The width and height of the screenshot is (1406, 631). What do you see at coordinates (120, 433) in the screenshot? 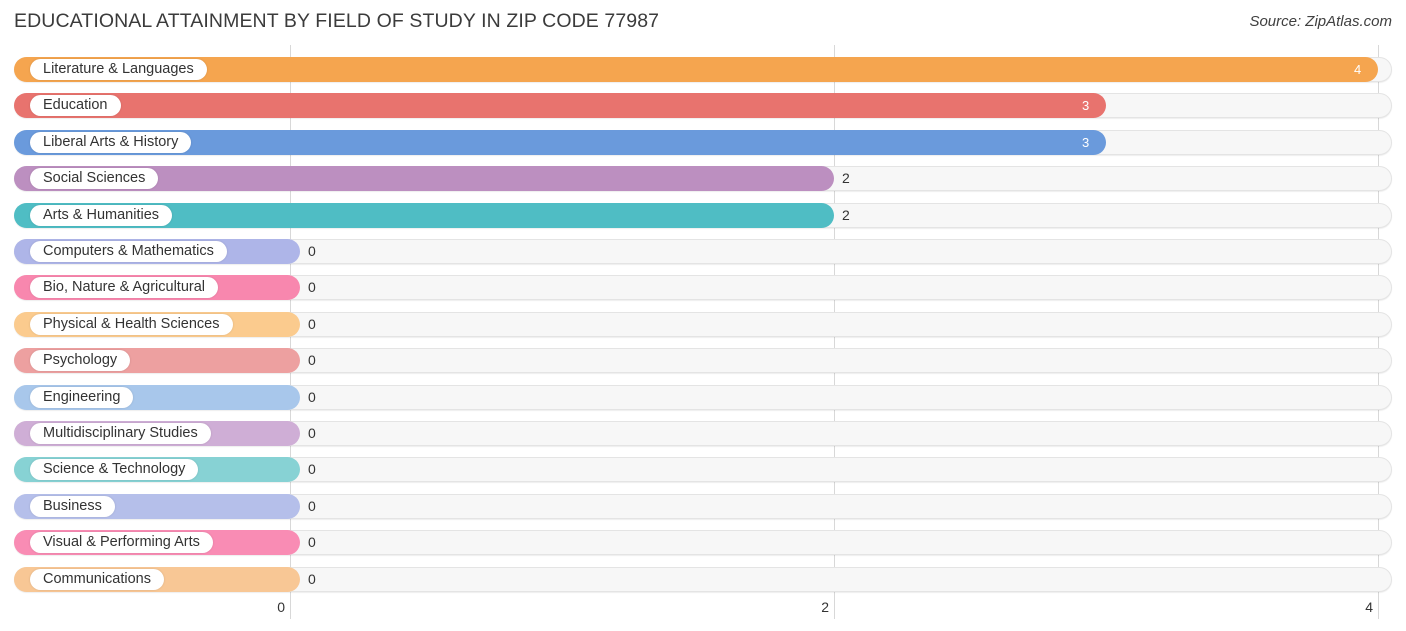
I see `bar-category-label: Multidisciplinary Studies` at bounding box center [120, 433].